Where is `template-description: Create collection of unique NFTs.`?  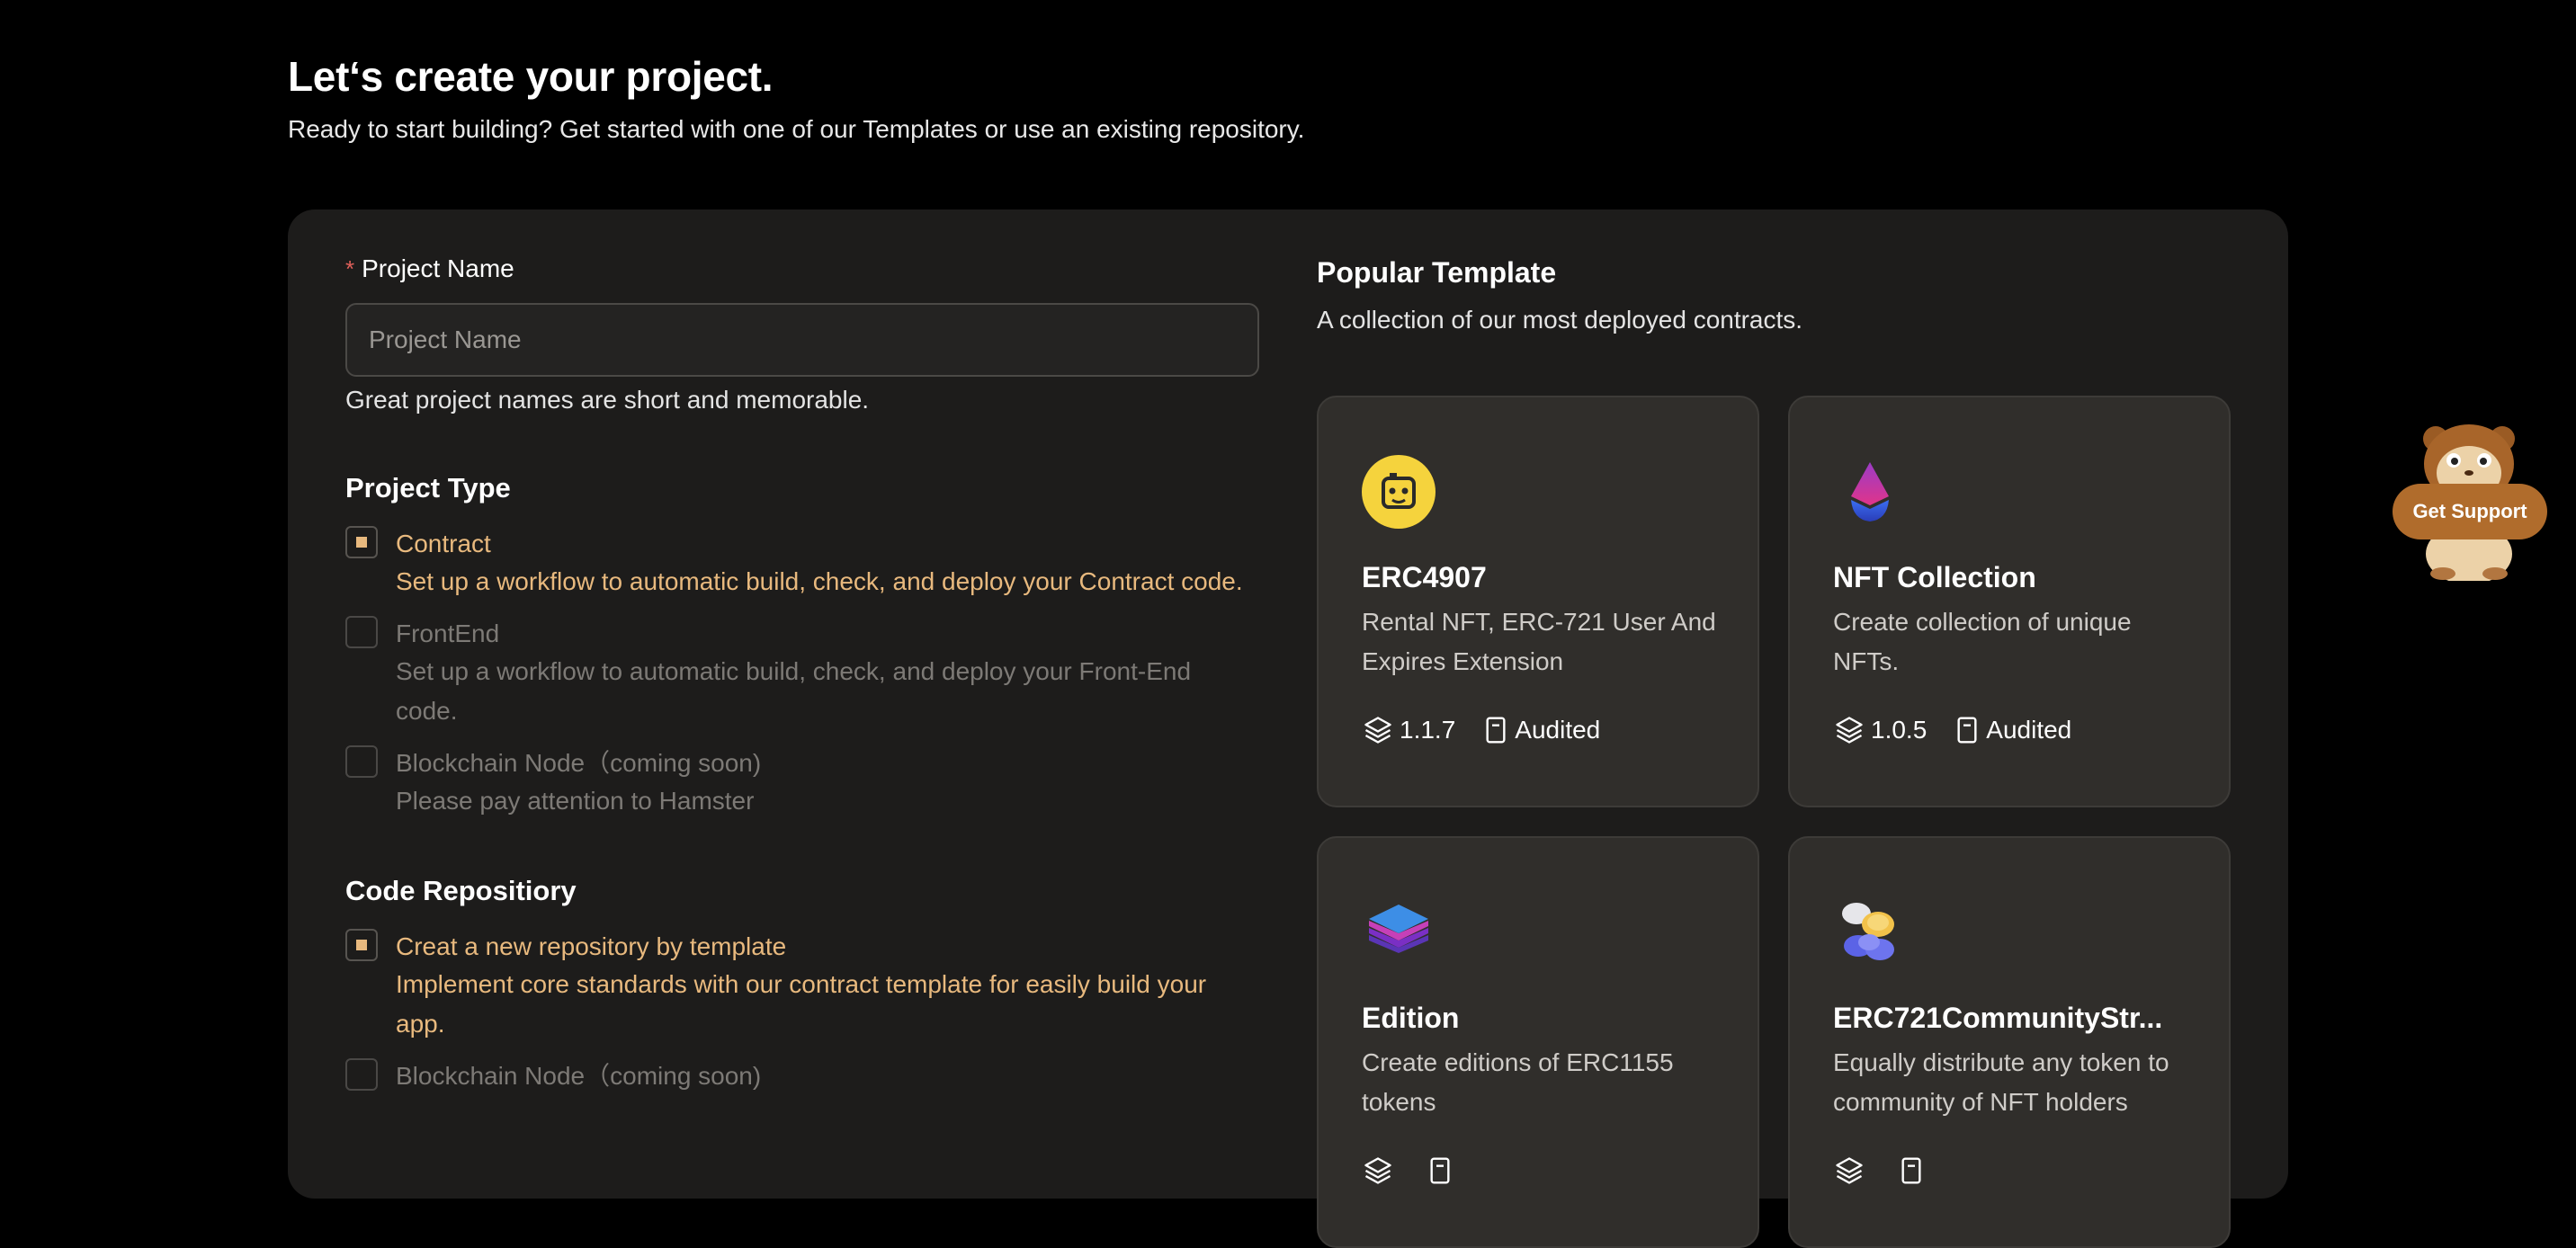
template-description: Create collection of unique NFTs. is located at coordinates (1982, 642).